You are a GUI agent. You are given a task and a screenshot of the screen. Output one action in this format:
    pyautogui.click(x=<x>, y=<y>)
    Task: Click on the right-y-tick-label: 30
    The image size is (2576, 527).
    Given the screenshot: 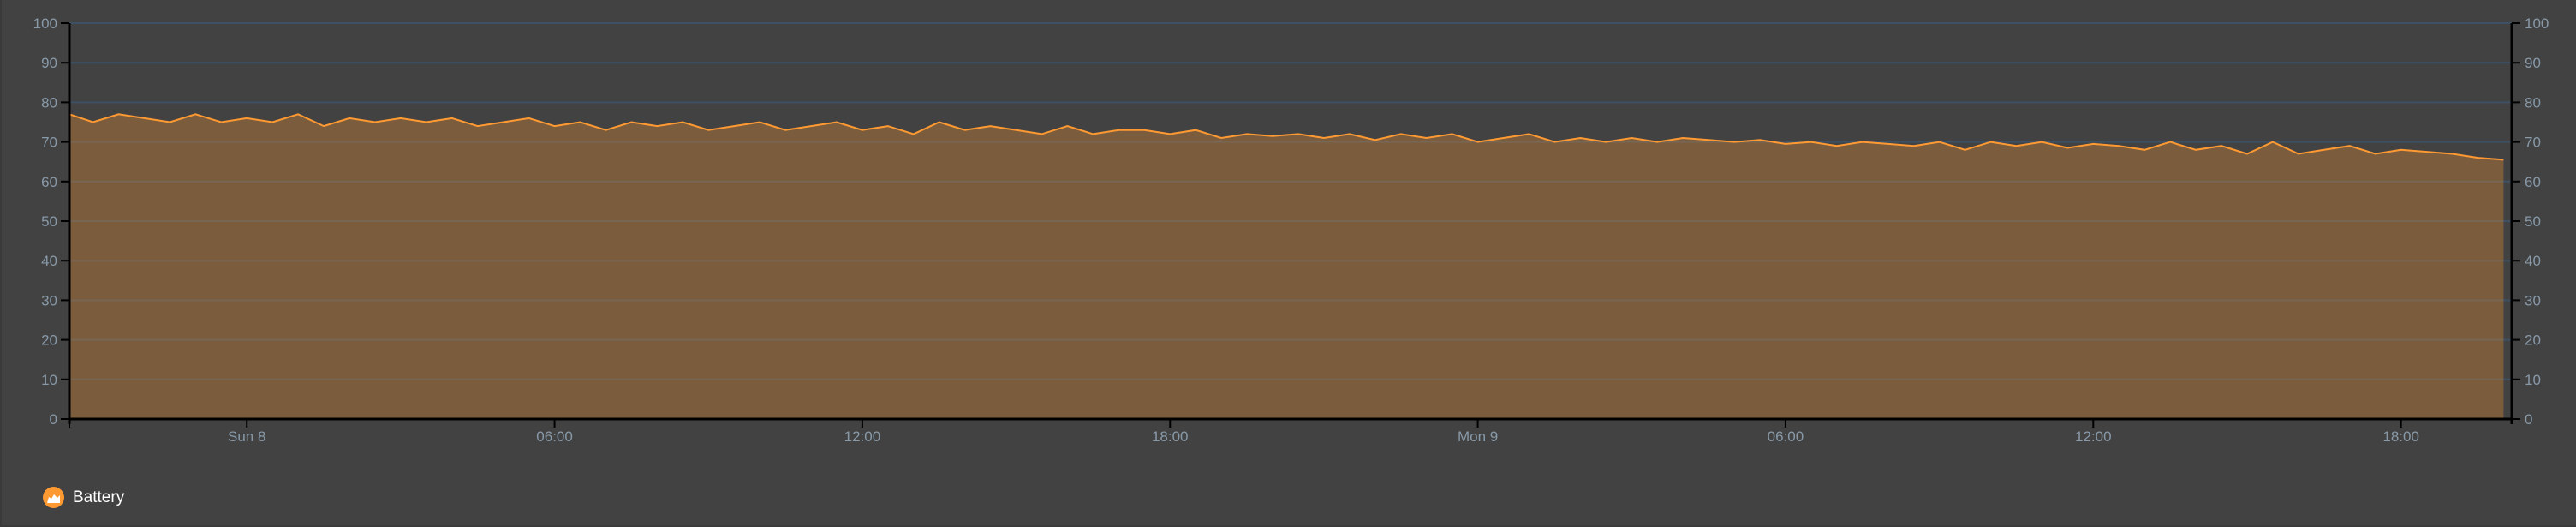 What is the action you would take?
    pyautogui.click(x=2533, y=300)
    